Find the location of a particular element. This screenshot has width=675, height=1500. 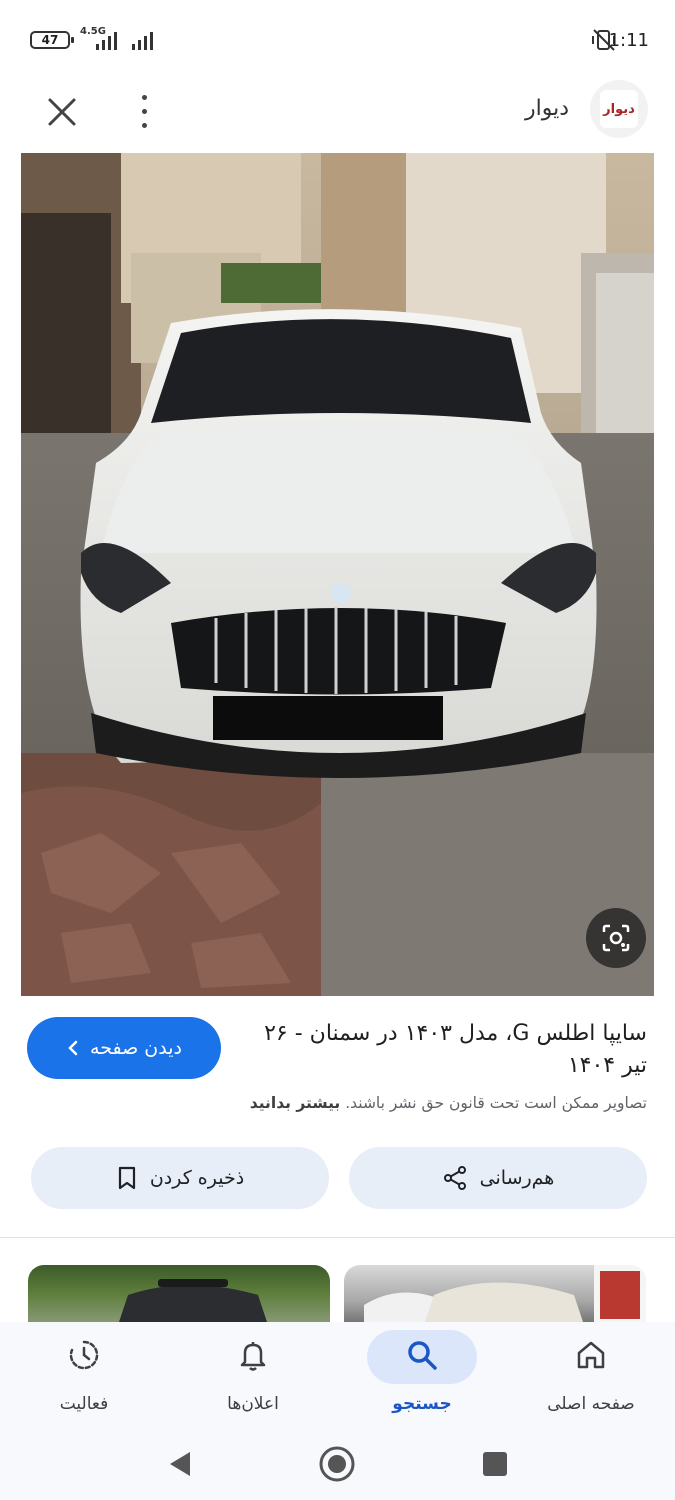

save-button: ذخیره کردن is located at coordinates (180, 1178).